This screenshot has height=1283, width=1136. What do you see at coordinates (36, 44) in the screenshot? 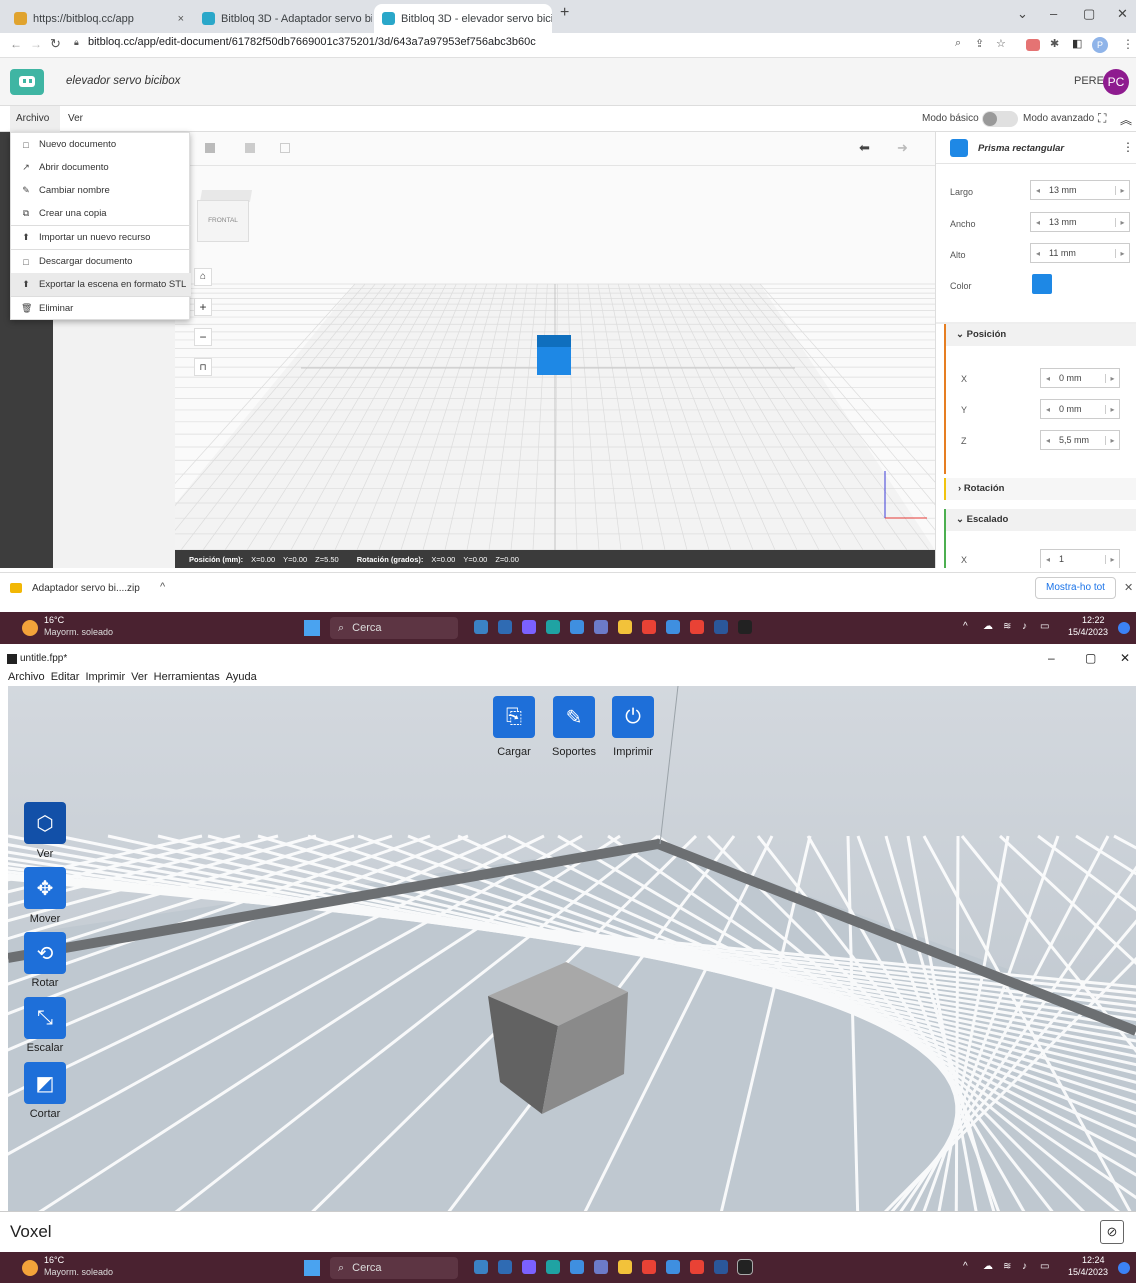
I see `forward-icon: →` at bounding box center [36, 44].